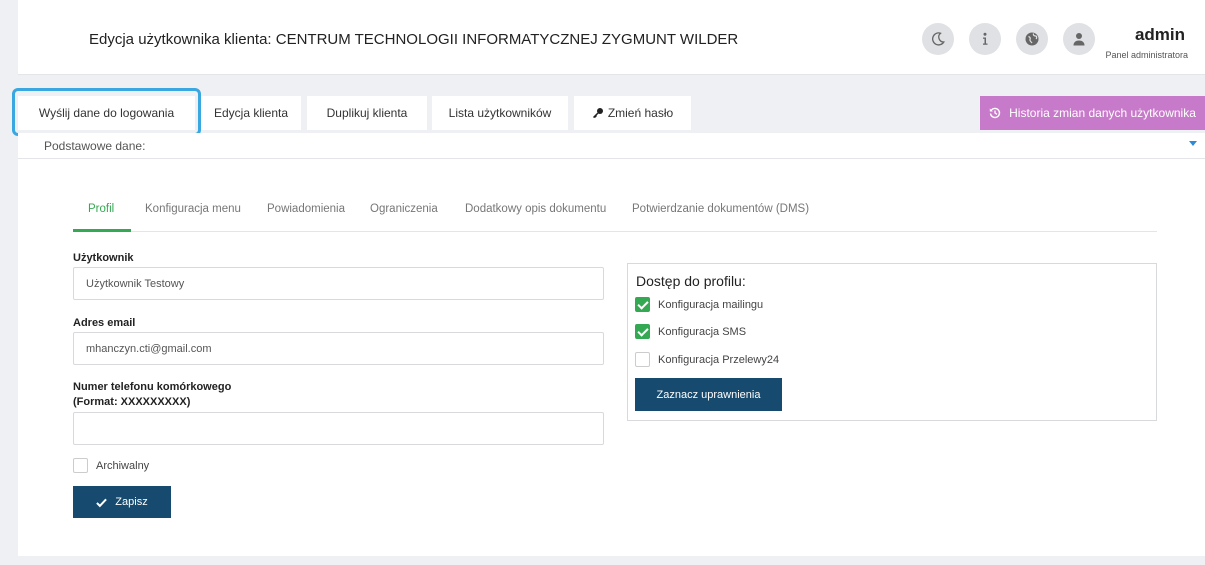  I want to click on phone-input, so click(338, 428).